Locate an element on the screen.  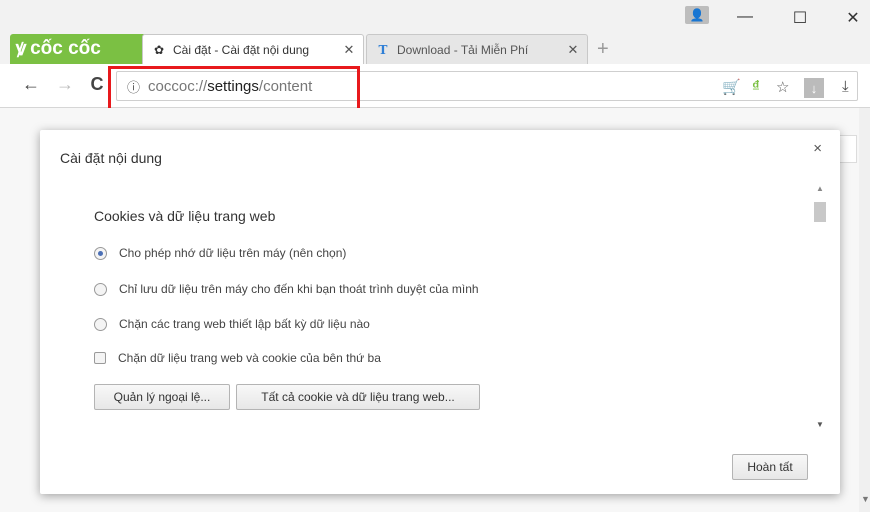
coccoc-logo-mark: ꝟ is located at coordinates (21, 49).